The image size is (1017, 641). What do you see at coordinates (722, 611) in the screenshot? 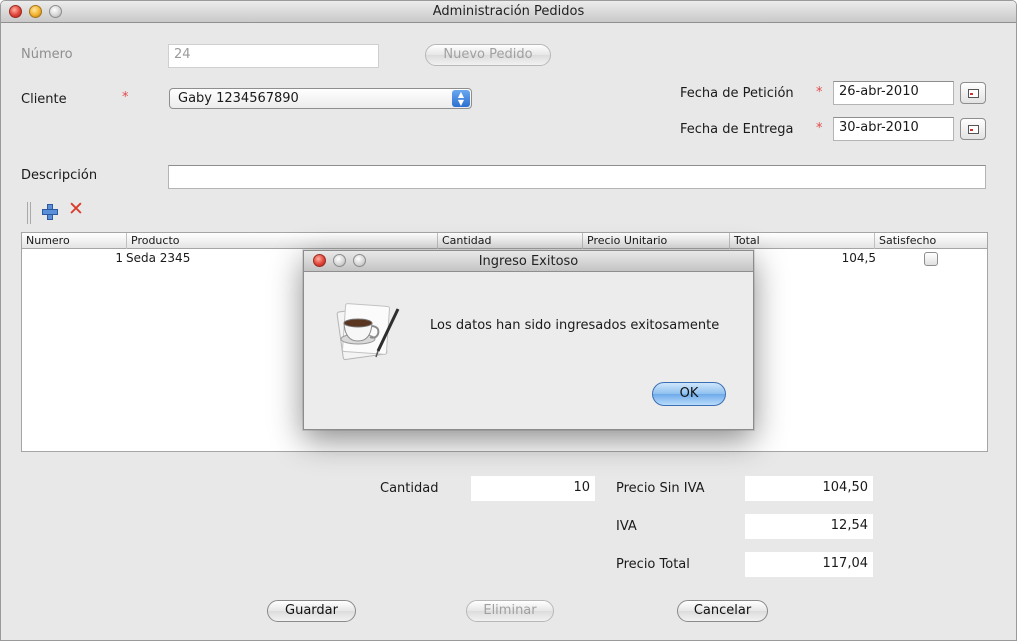
I see `cancelar-button: Cancelar` at bounding box center [722, 611].